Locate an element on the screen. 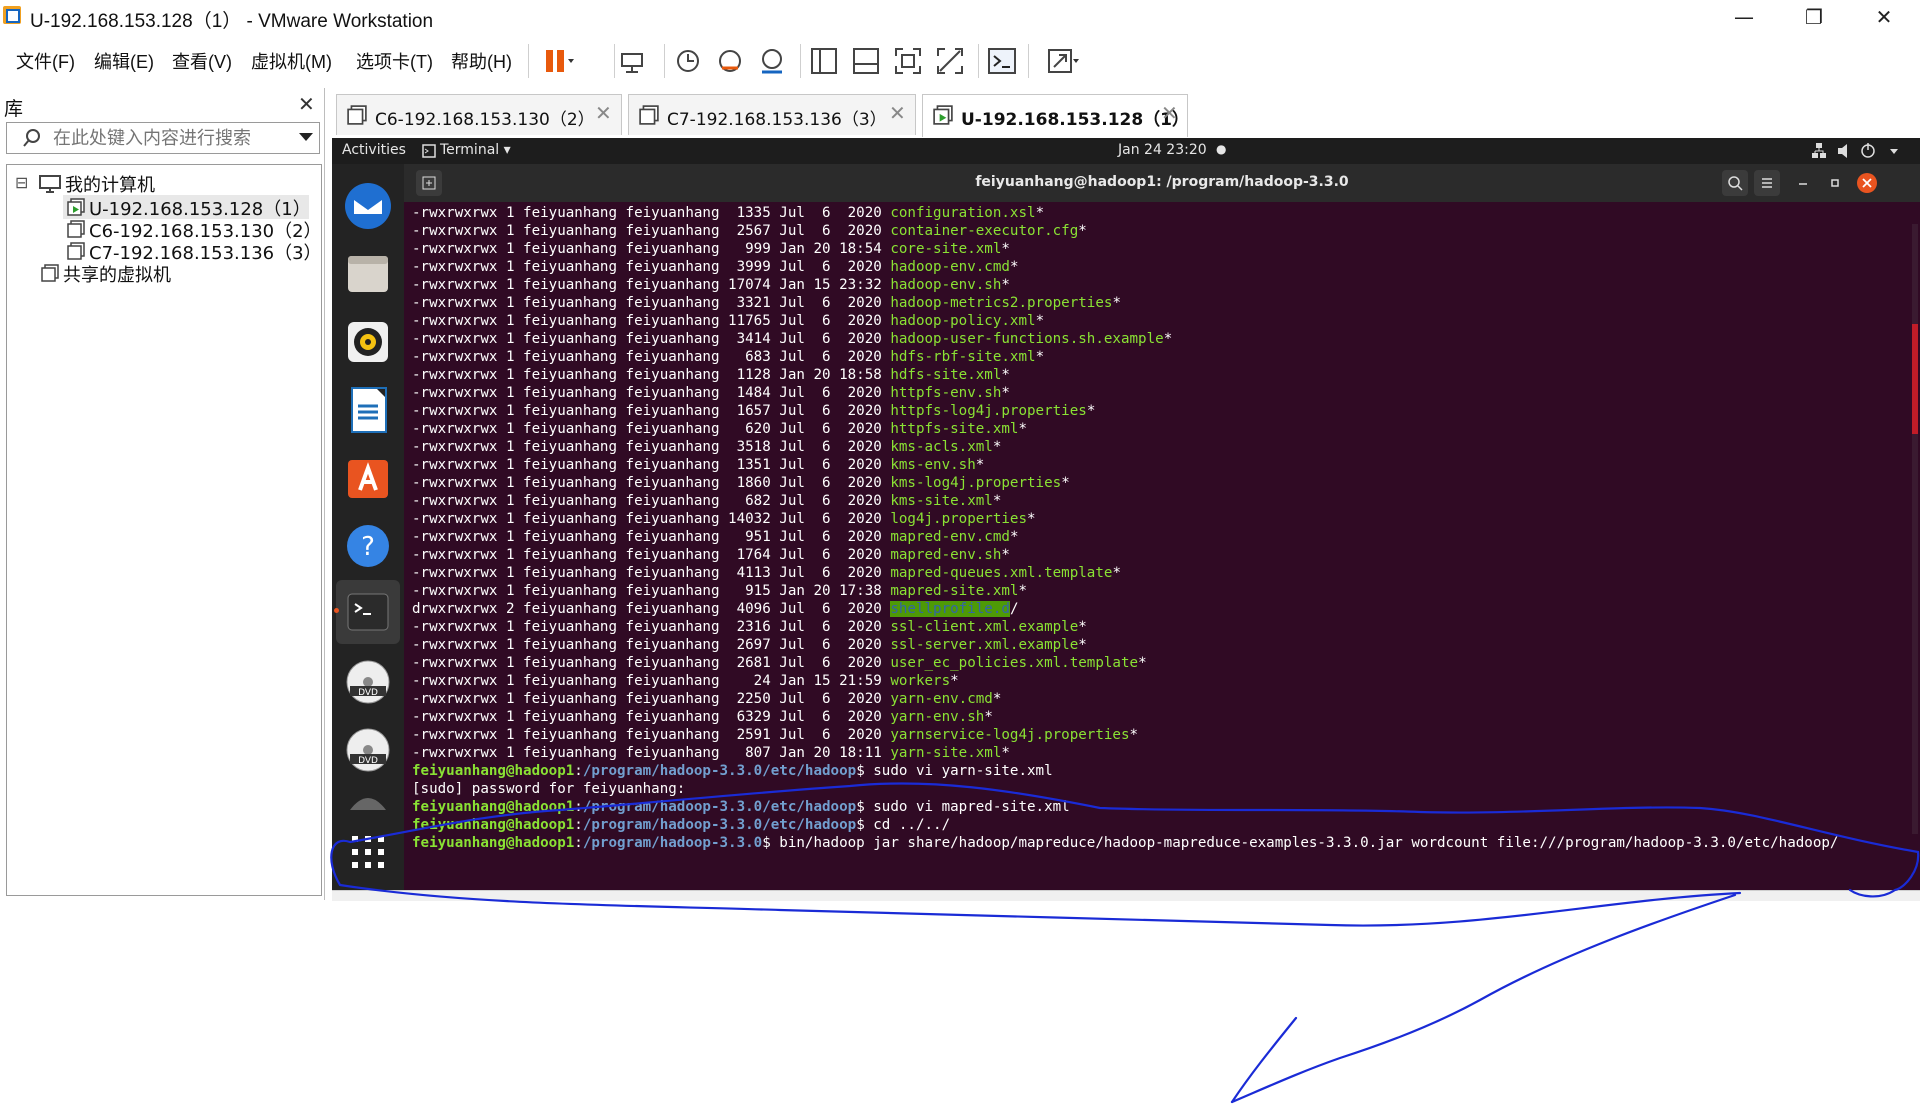 The image size is (1932, 1105). file-name: container-executor.cfg is located at coordinates (984, 231).